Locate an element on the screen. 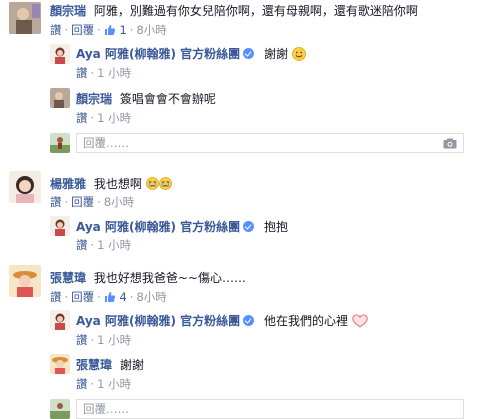 The height and width of the screenshot is (419, 486). reply-text: 簽唱會會不會辦呢 is located at coordinates (167, 99).